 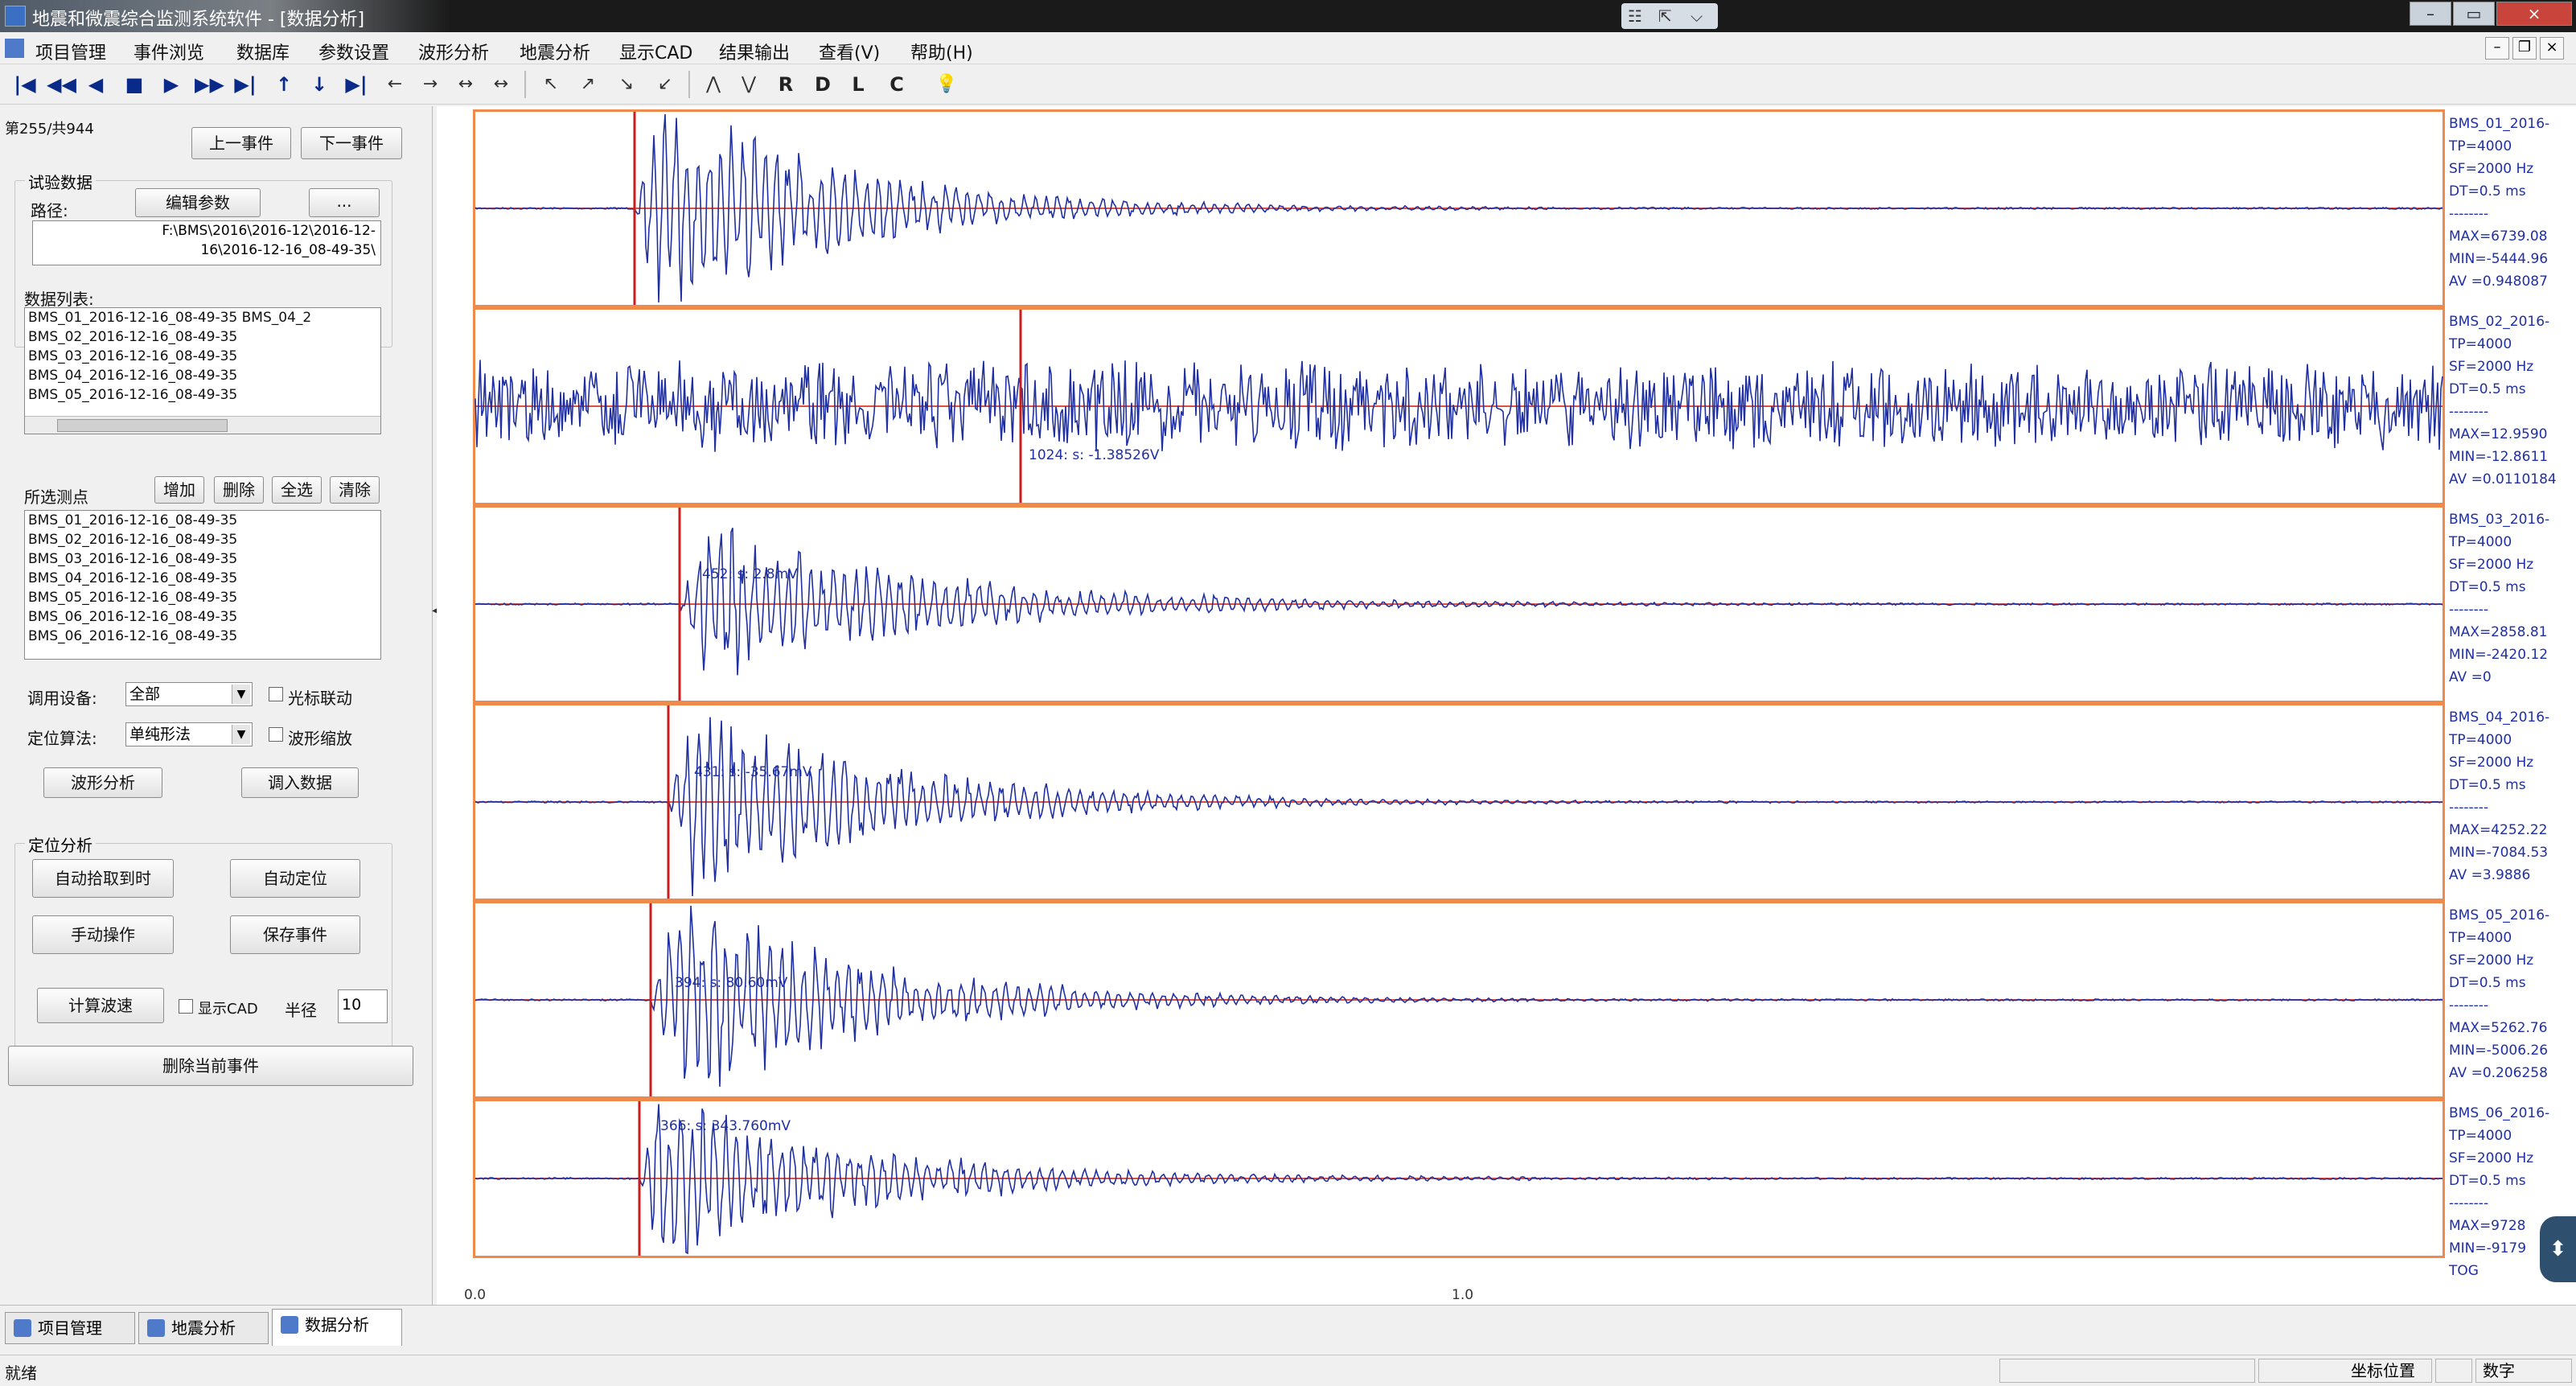 I want to click on radius-input: 10, so click(x=363, y=1006).